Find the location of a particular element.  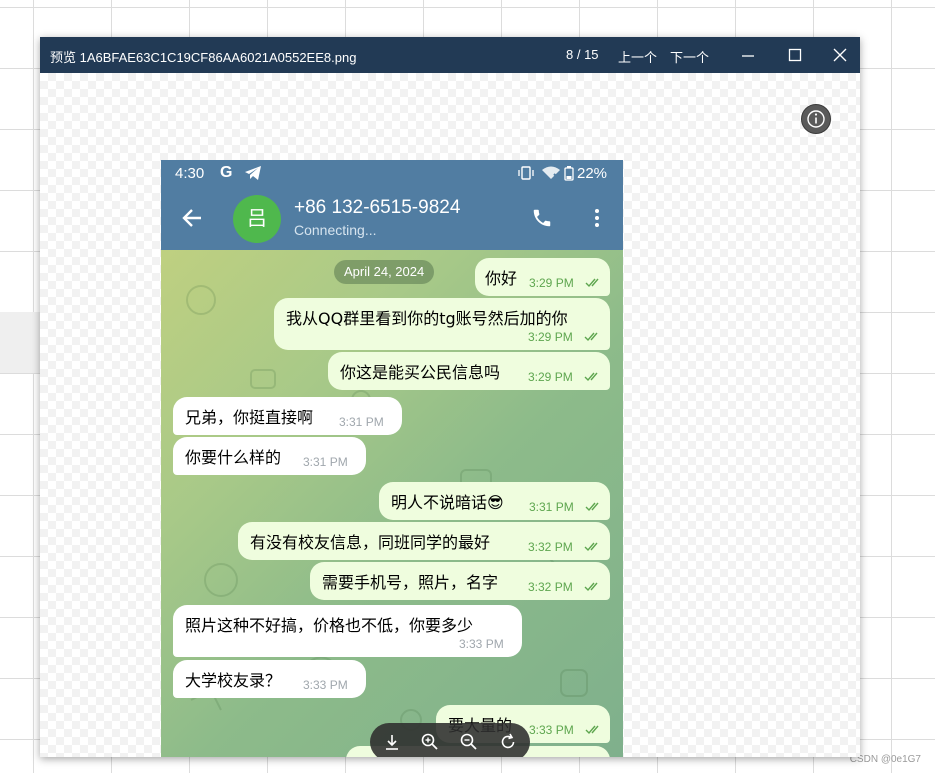

message-text: 你这是能买公民信息吗 is located at coordinates (420, 372).